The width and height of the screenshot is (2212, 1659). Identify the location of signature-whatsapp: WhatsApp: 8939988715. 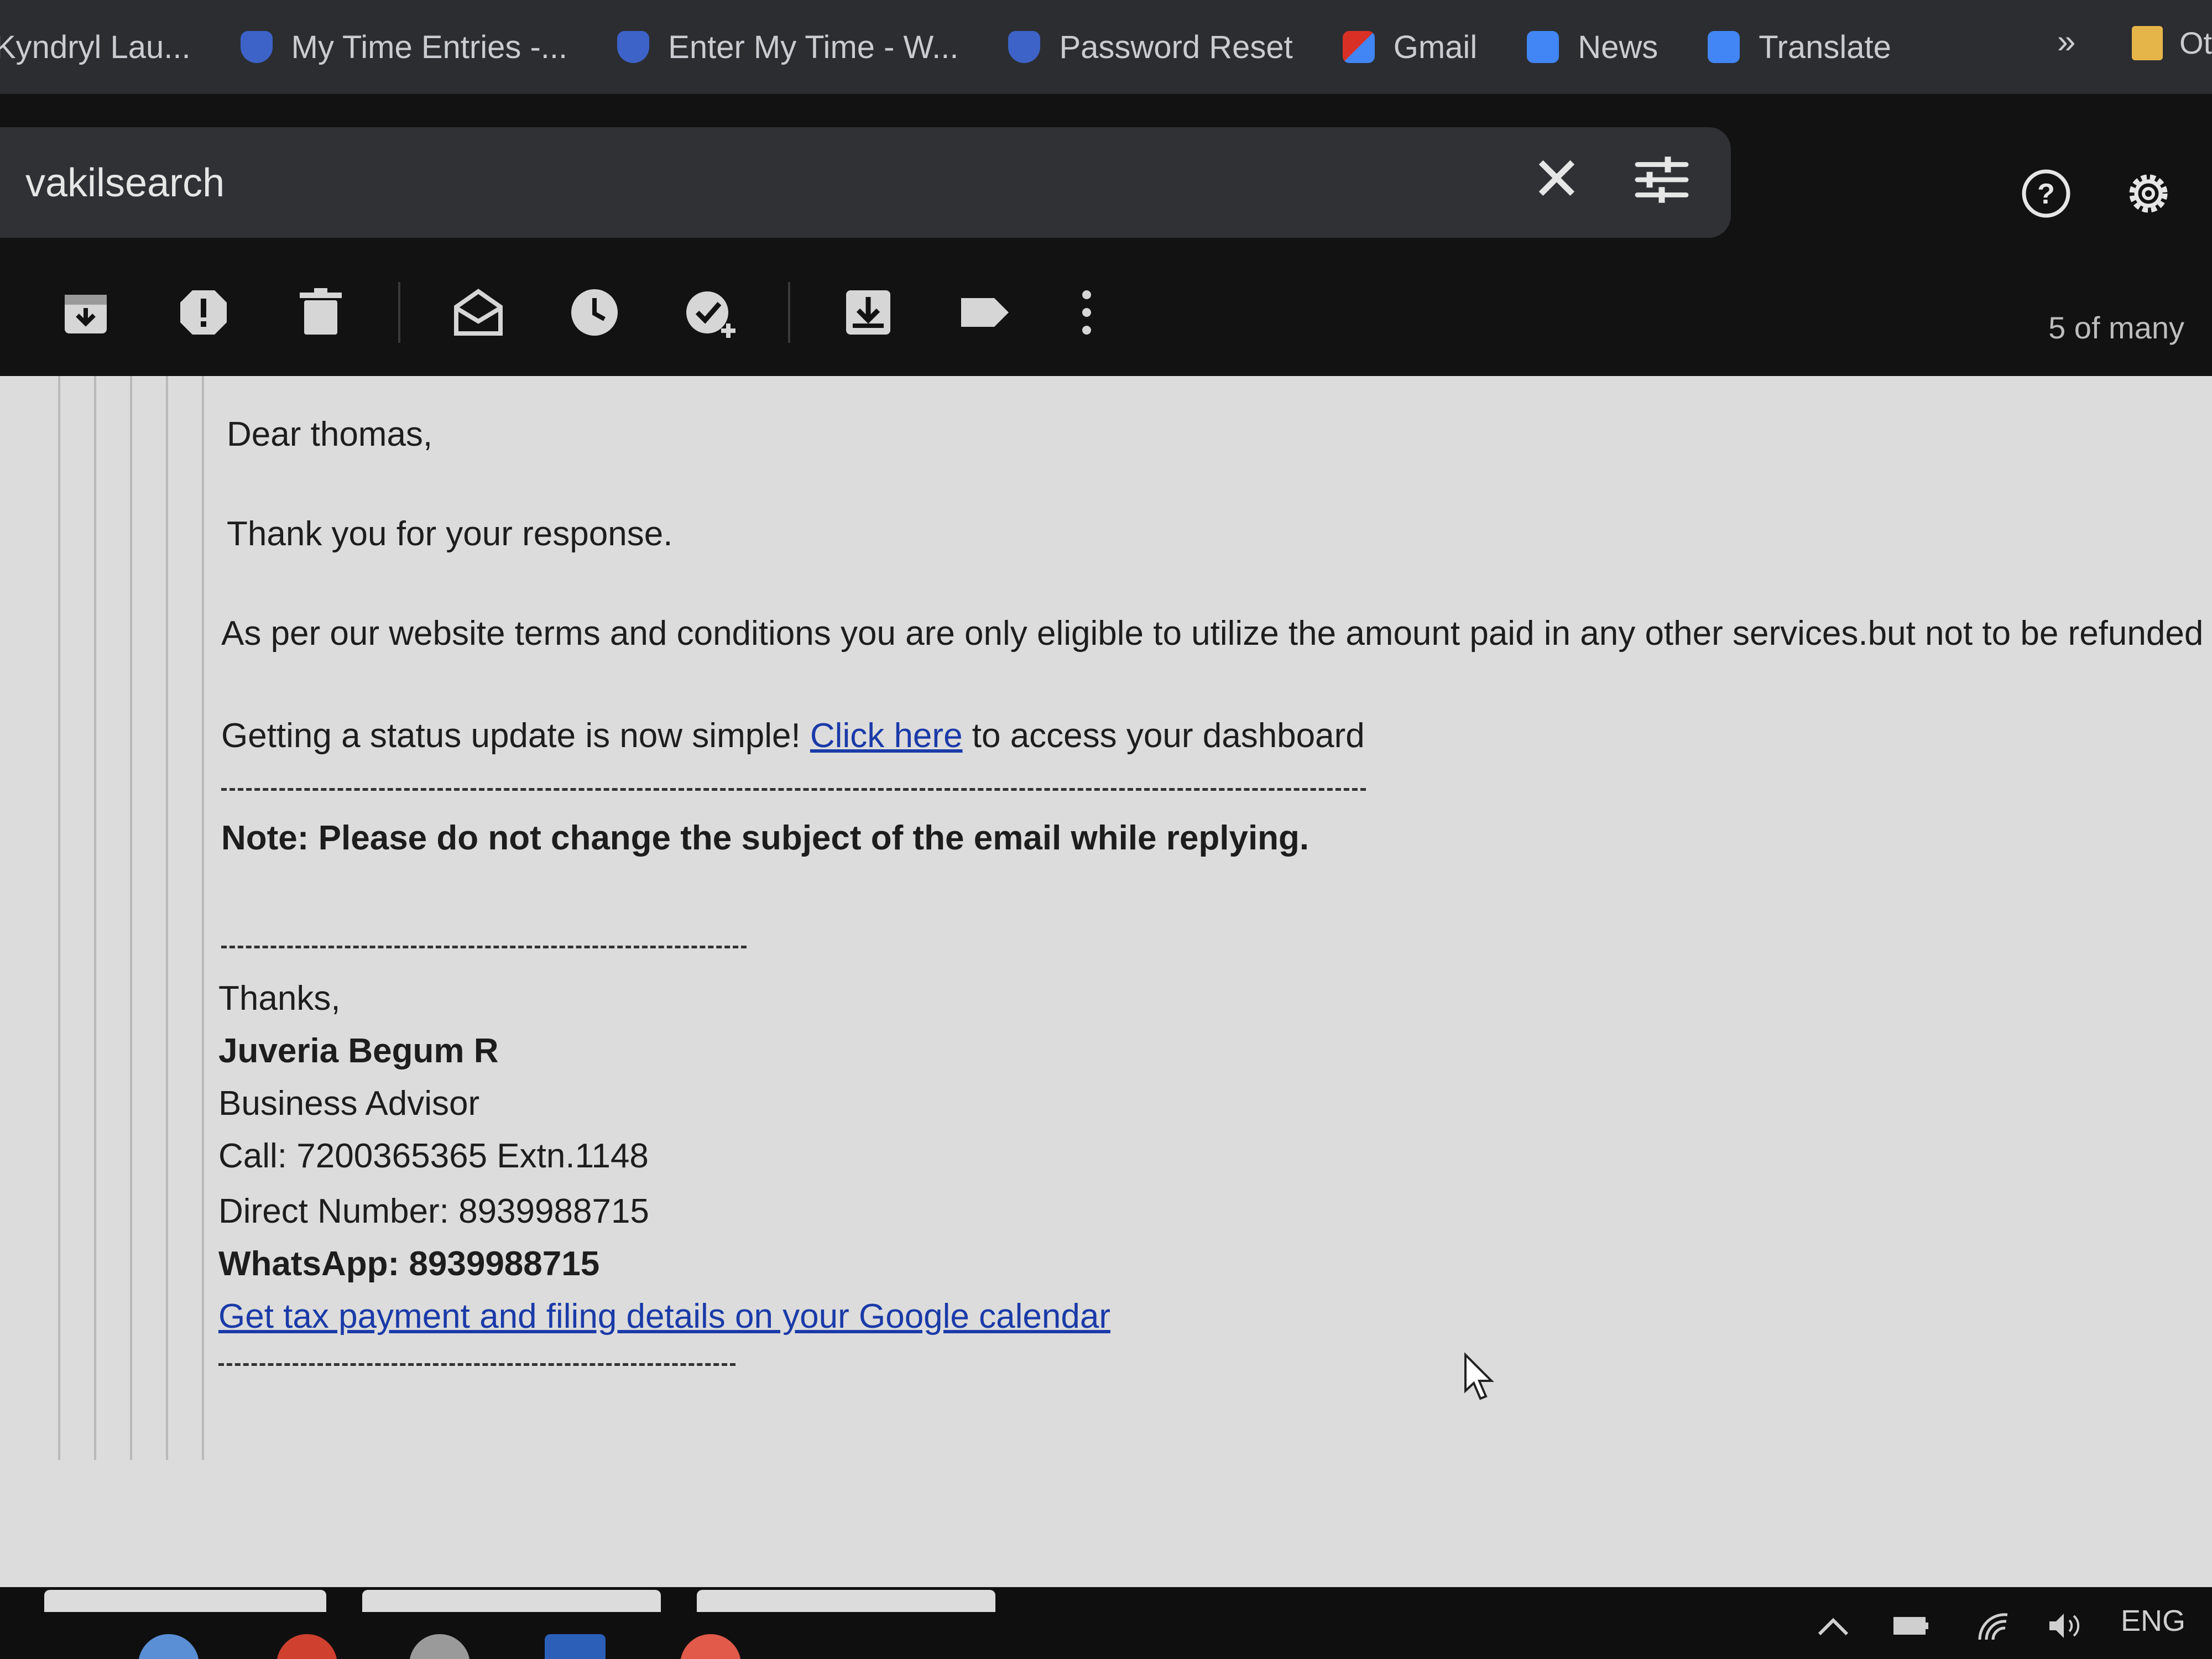
(409, 1264).